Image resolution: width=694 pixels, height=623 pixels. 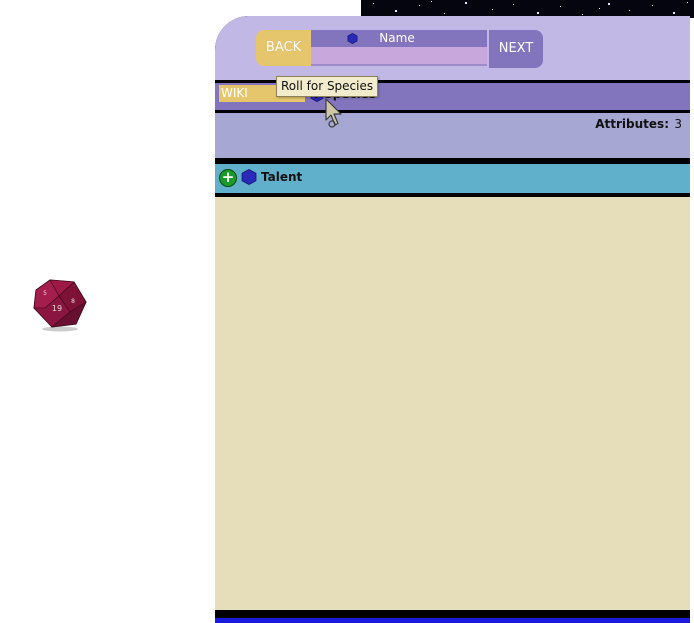 I want to click on name-header: Name, so click(x=399, y=38).